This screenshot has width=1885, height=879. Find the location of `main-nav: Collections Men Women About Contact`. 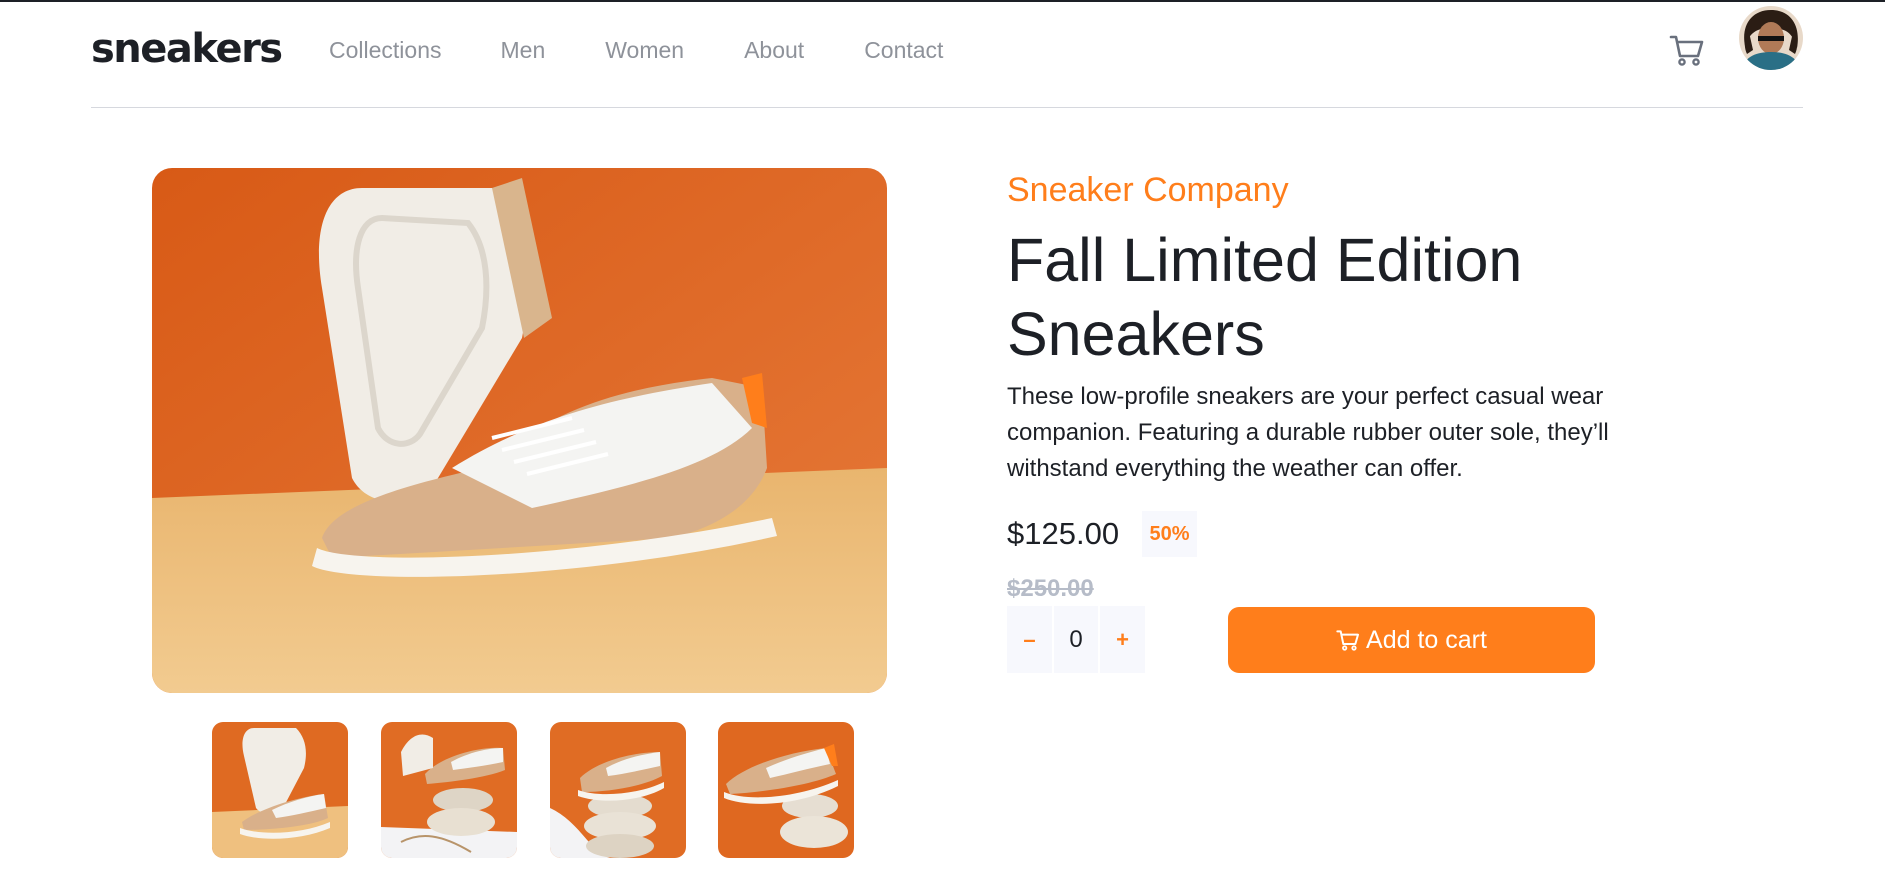

main-nav: Collections Men Women About Contact is located at coordinates (666, 50).